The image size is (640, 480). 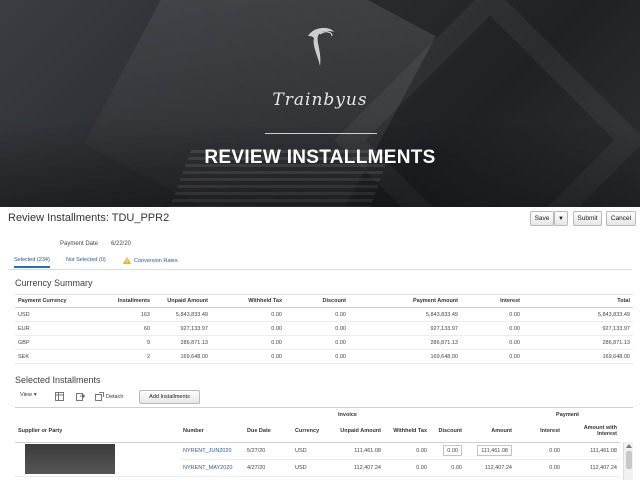 What do you see at coordinates (121, 244) in the screenshot?
I see `payment-date-value: 6/22/20` at bounding box center [121, 244].